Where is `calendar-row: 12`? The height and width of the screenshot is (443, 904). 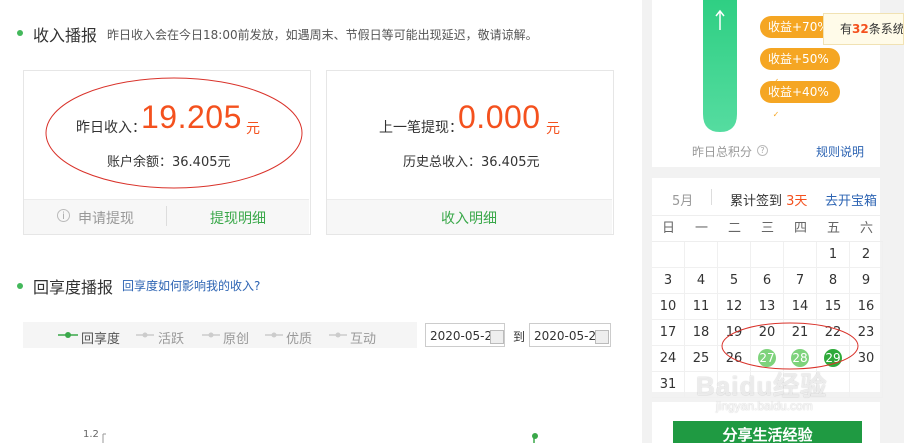
calendar-row: 12 is located at coordinates (767, 255).